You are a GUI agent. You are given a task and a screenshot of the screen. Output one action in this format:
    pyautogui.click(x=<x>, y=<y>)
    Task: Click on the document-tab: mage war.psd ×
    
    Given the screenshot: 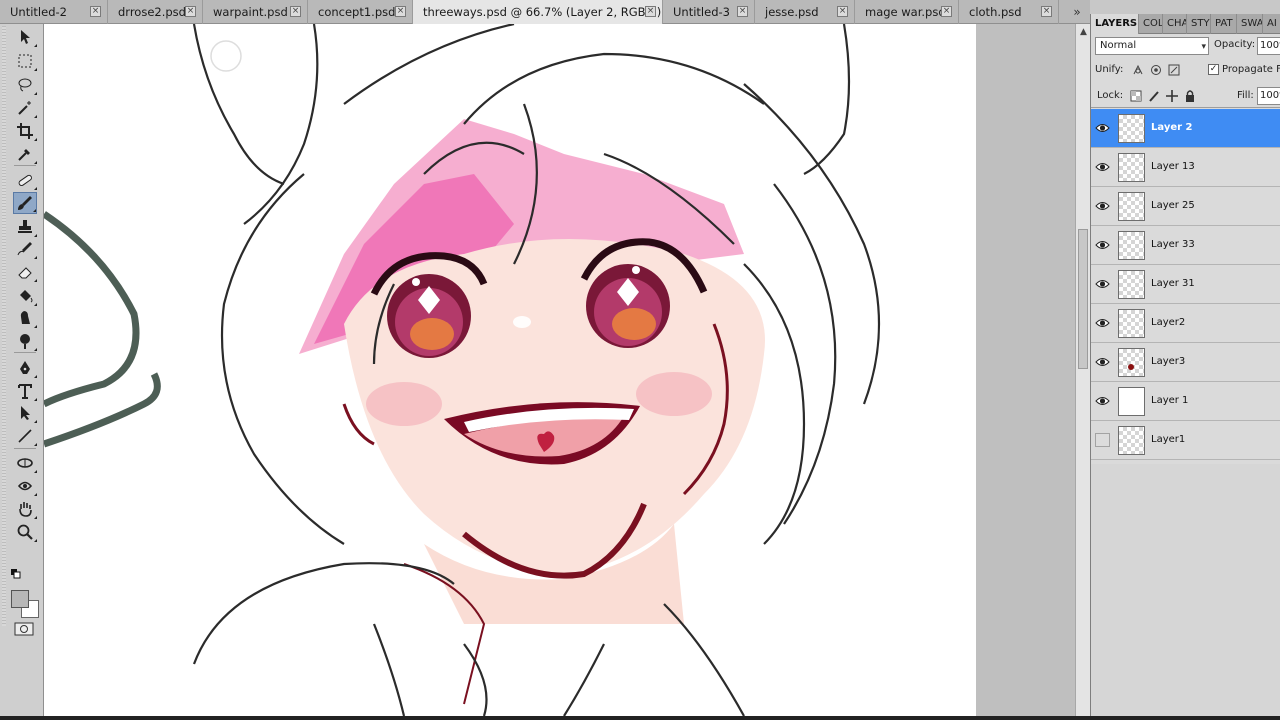 What is the action you would take?
    pyautogui.click(x=907, y=12)
    